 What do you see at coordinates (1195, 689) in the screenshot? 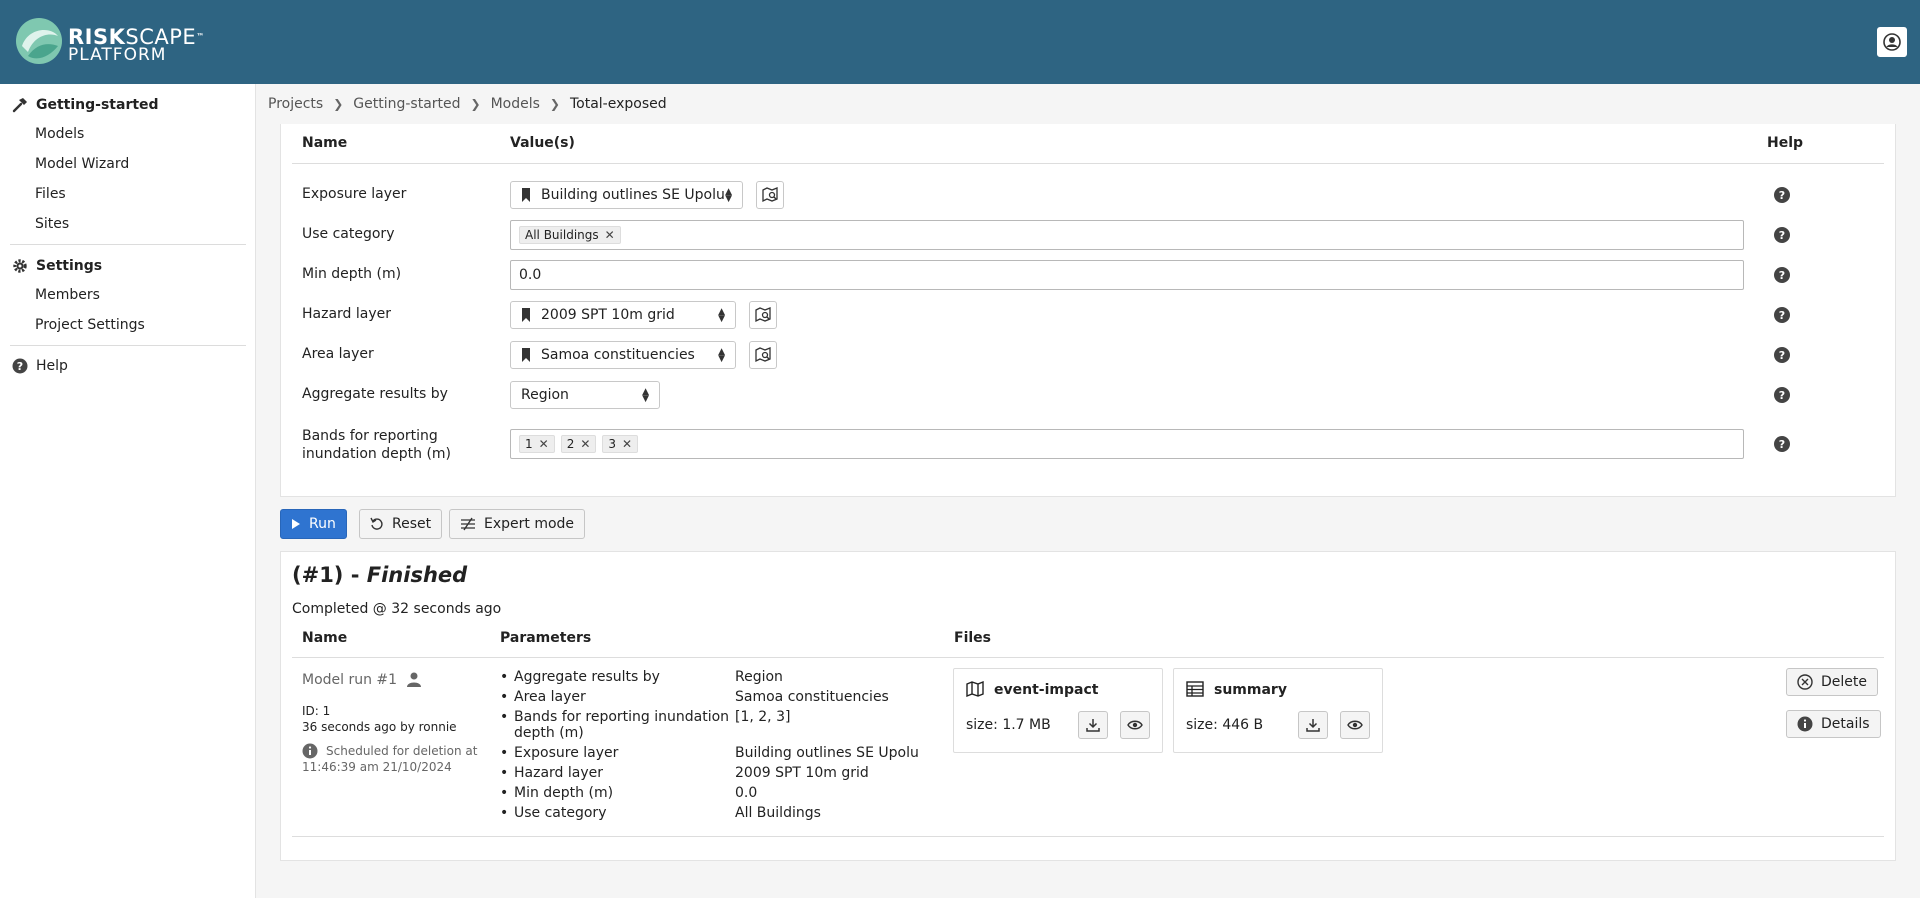
I see `table-icon` at bounding box center [1195, 689].